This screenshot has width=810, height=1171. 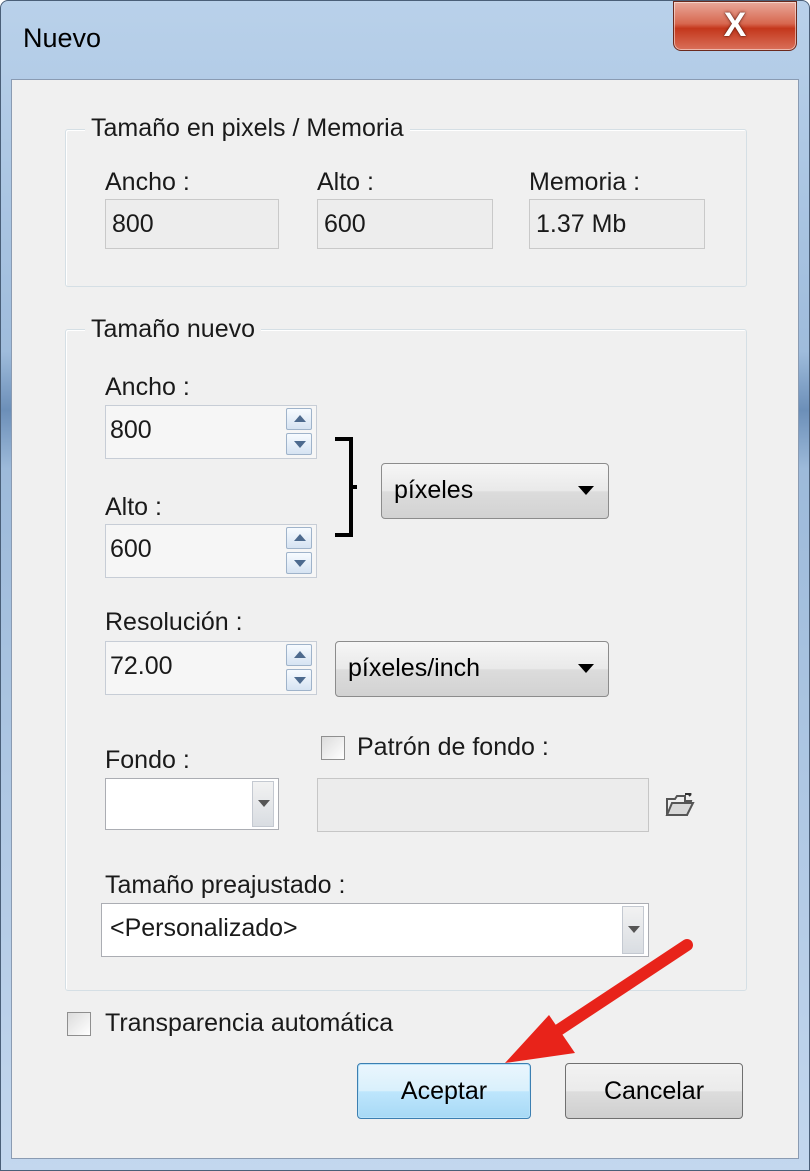 I want to click on size-unit-value: píxeles, so click(x=434, y=490).